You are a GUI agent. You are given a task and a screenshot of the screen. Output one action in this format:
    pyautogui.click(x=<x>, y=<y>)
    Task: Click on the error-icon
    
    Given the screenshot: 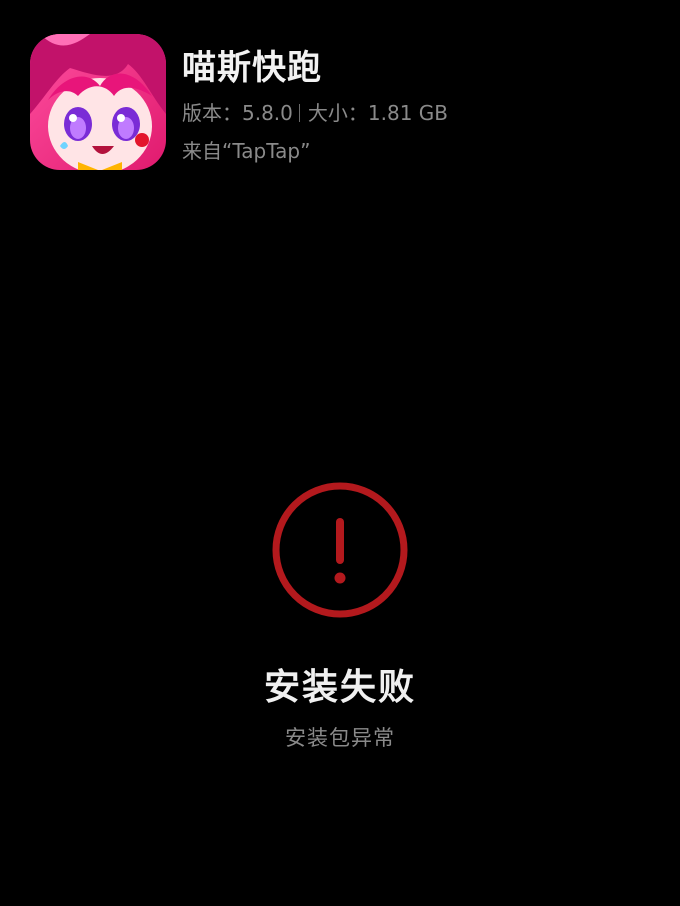 What is the action you would take?
    pyautogui.click(x=340, y=550)
    